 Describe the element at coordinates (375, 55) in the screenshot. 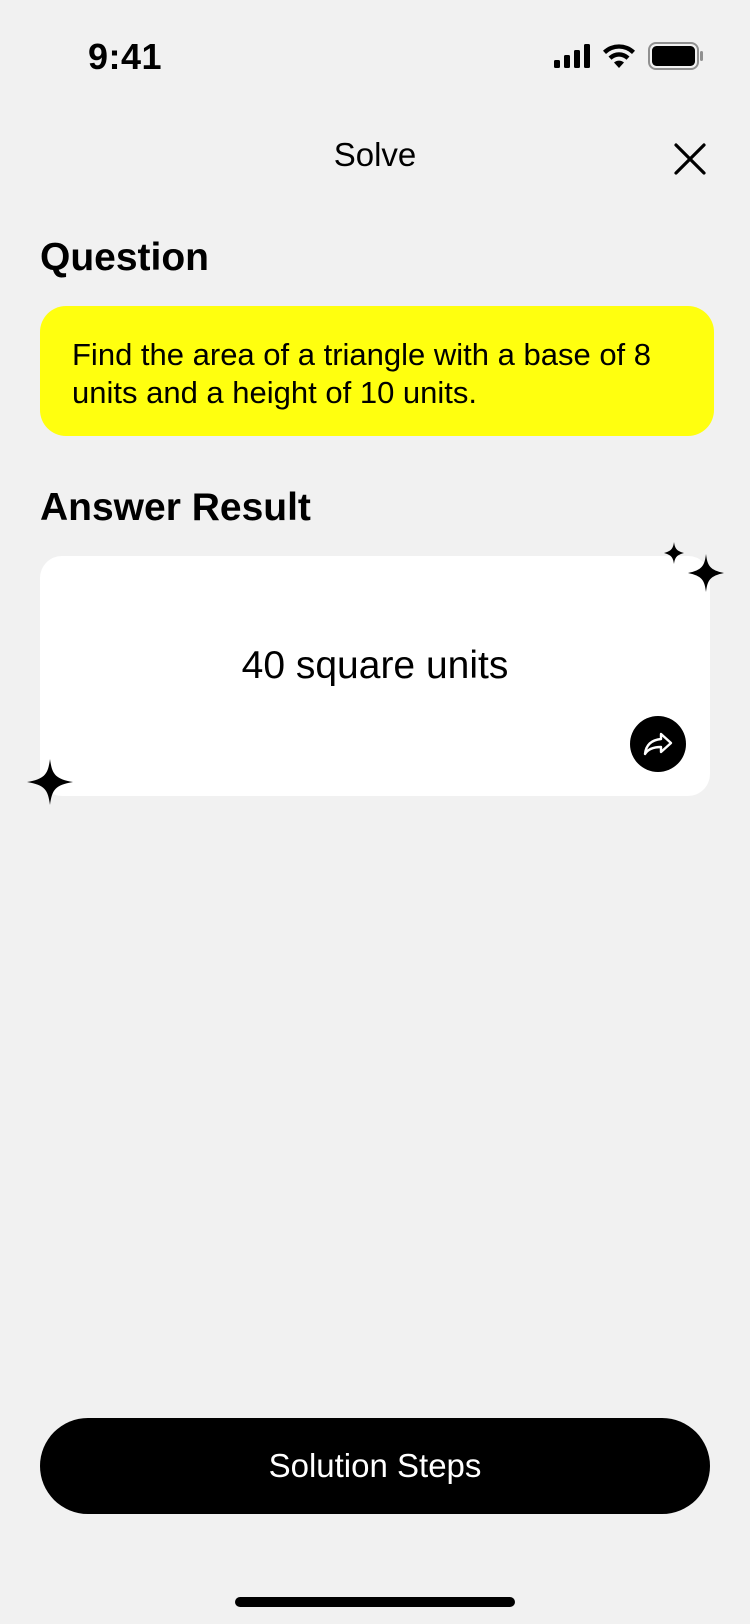

I see `status-bar: 9:41` at that location.